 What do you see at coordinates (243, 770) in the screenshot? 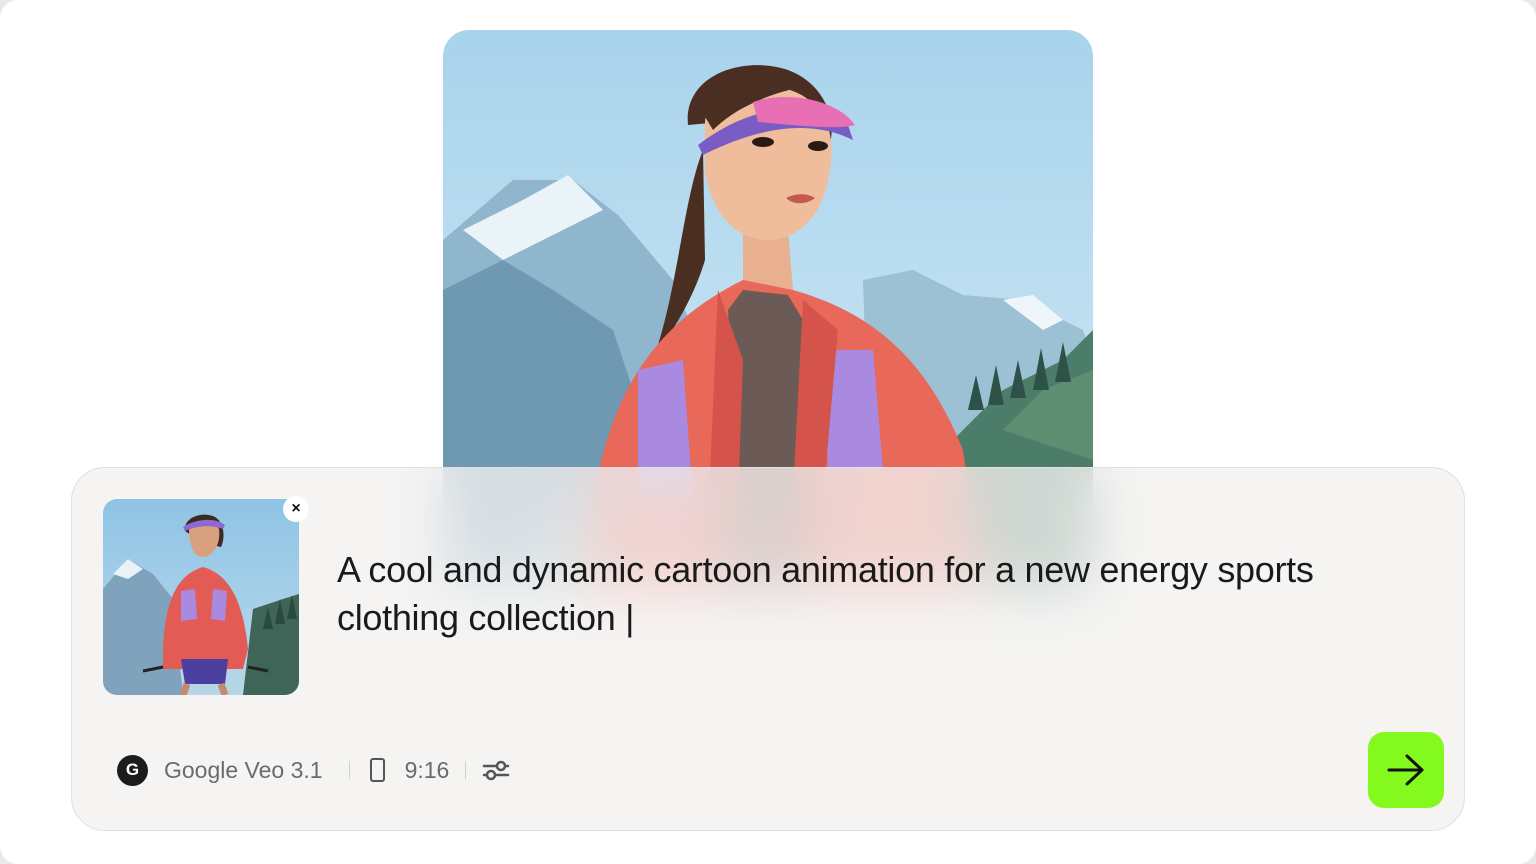
I see `model-selector: Google Veo 3.1` at bounding box center [243, 770].